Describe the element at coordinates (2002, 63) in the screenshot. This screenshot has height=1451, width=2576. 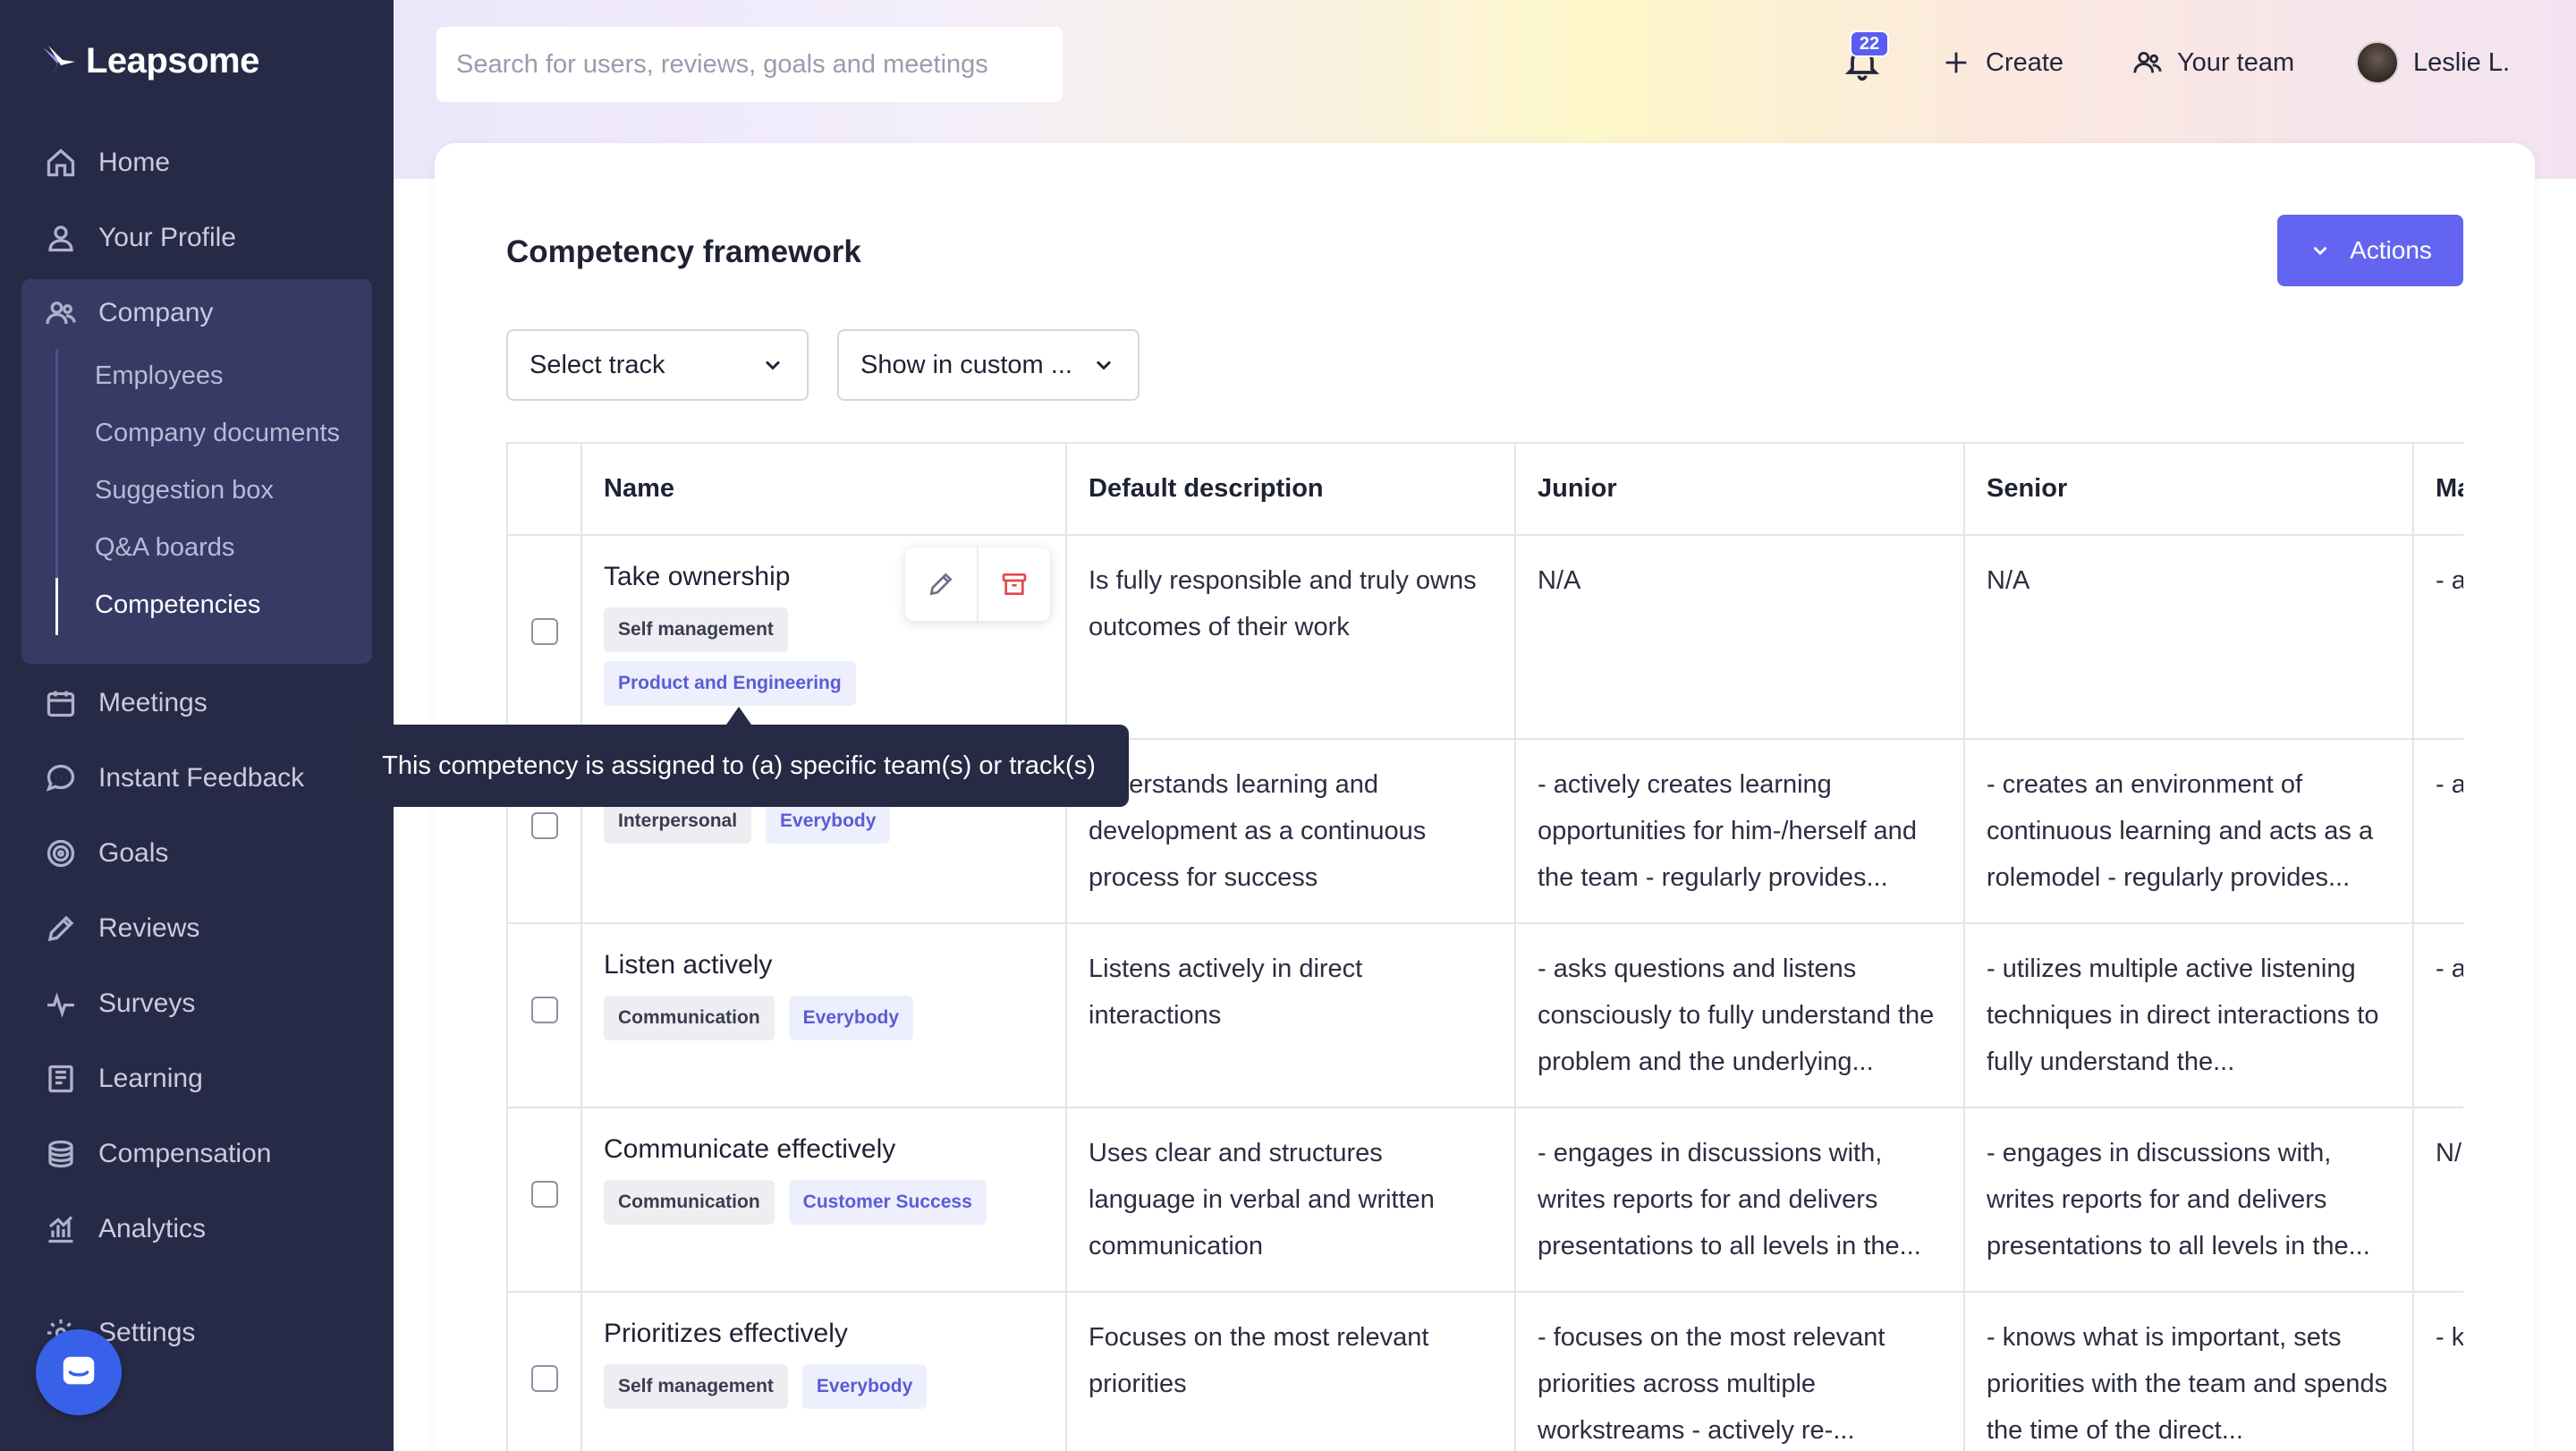
I see `create-button: Create` at that location.